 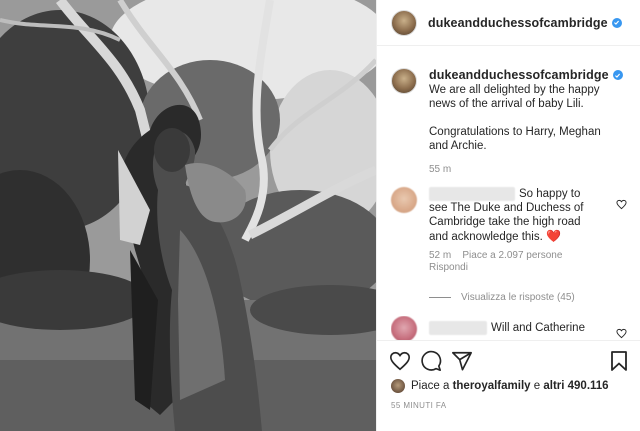 What do you see at coordinates (514, 90) in the screenshot?
I see `caption-line: We are all delighted by the happy` at bounding box center [514, 90].